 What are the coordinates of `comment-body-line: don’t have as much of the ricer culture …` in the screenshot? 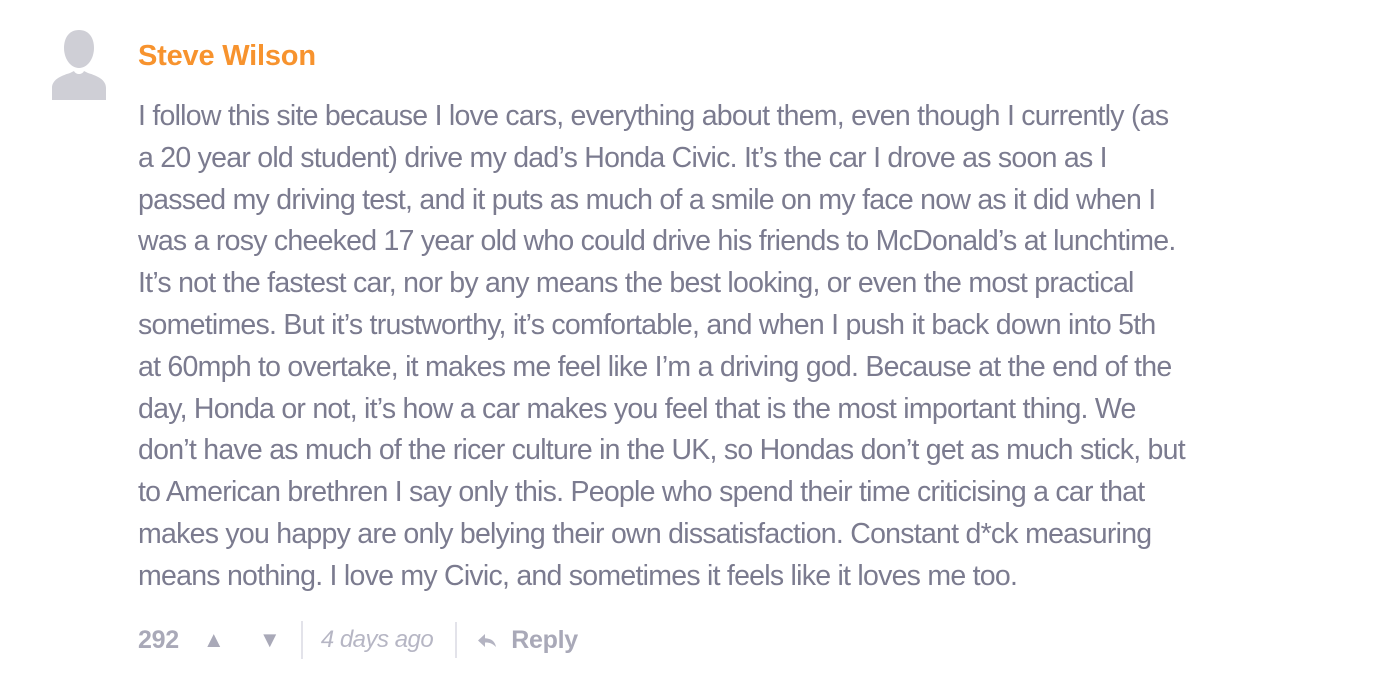 It's located at (662, 450).